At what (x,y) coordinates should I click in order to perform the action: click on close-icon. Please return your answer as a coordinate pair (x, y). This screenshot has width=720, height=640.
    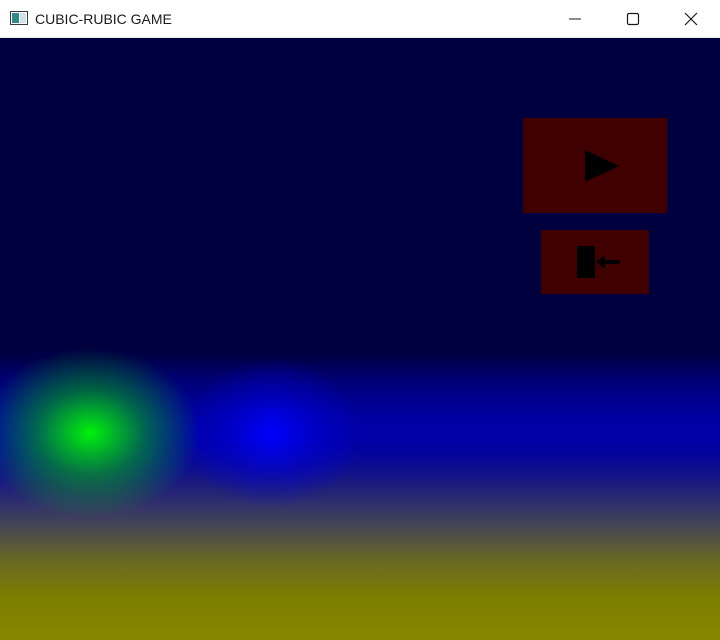
    Looking at the image, I should click on (691, 19).